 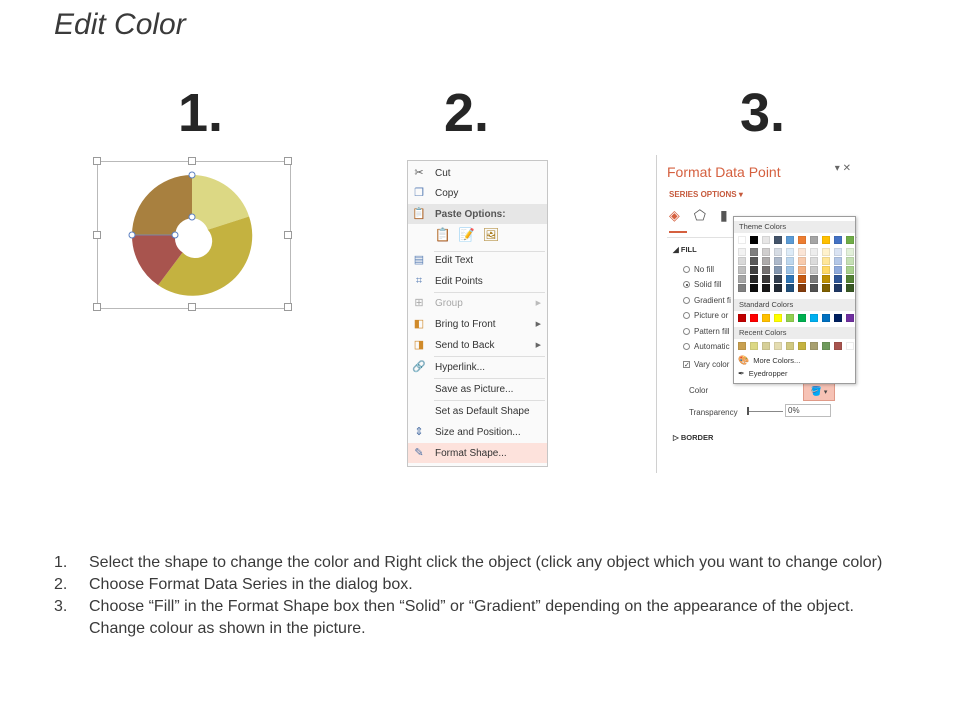 What do you see at coordinates (706, 331) in the screenshot?
I see `pattern-fill-option: Pattern fill` at bounding box center [706, 331].